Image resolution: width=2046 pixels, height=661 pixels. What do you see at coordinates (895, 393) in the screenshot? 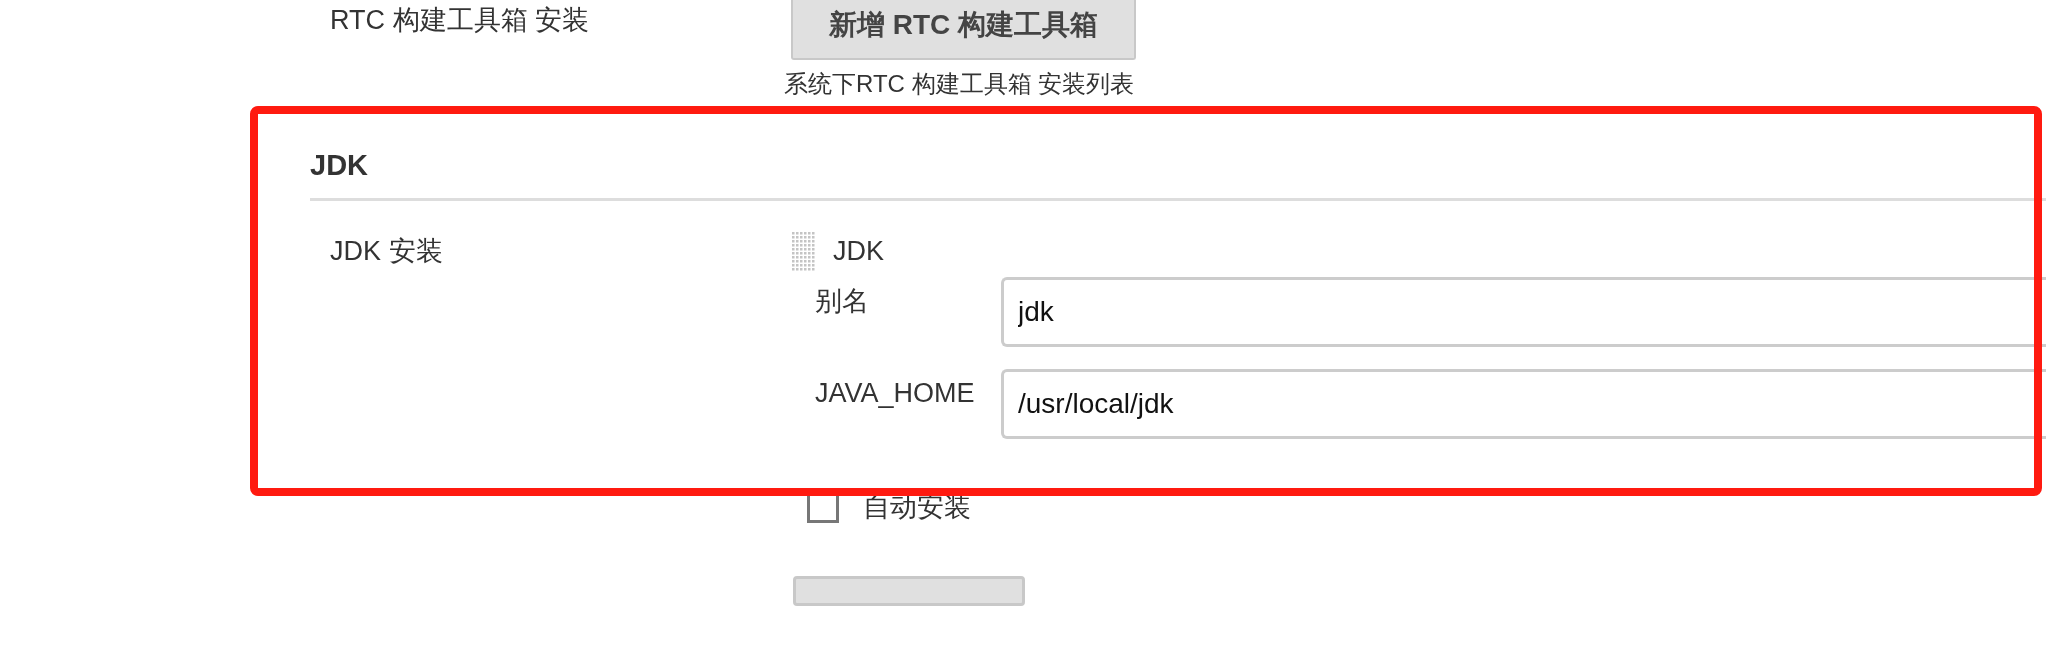
I see `field-label: JAVA_HOME` at bounding box center [895, 393].